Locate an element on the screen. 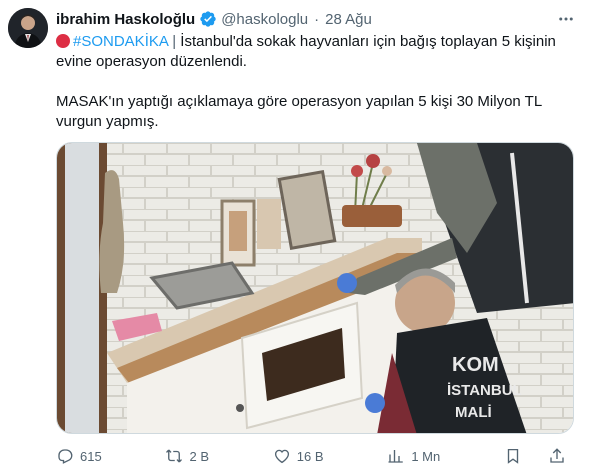  avatar is located at coordinates (28, 28).